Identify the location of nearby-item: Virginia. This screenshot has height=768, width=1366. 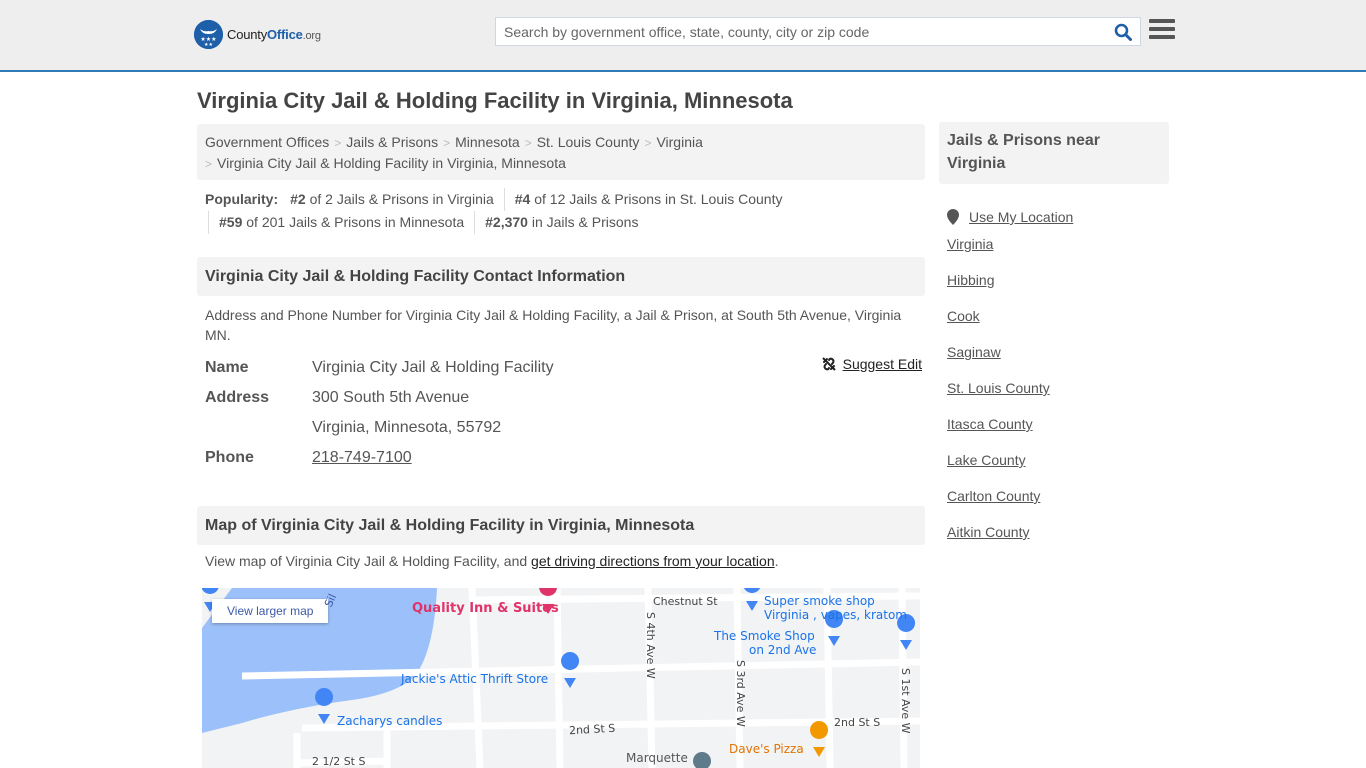
(1058, 253).